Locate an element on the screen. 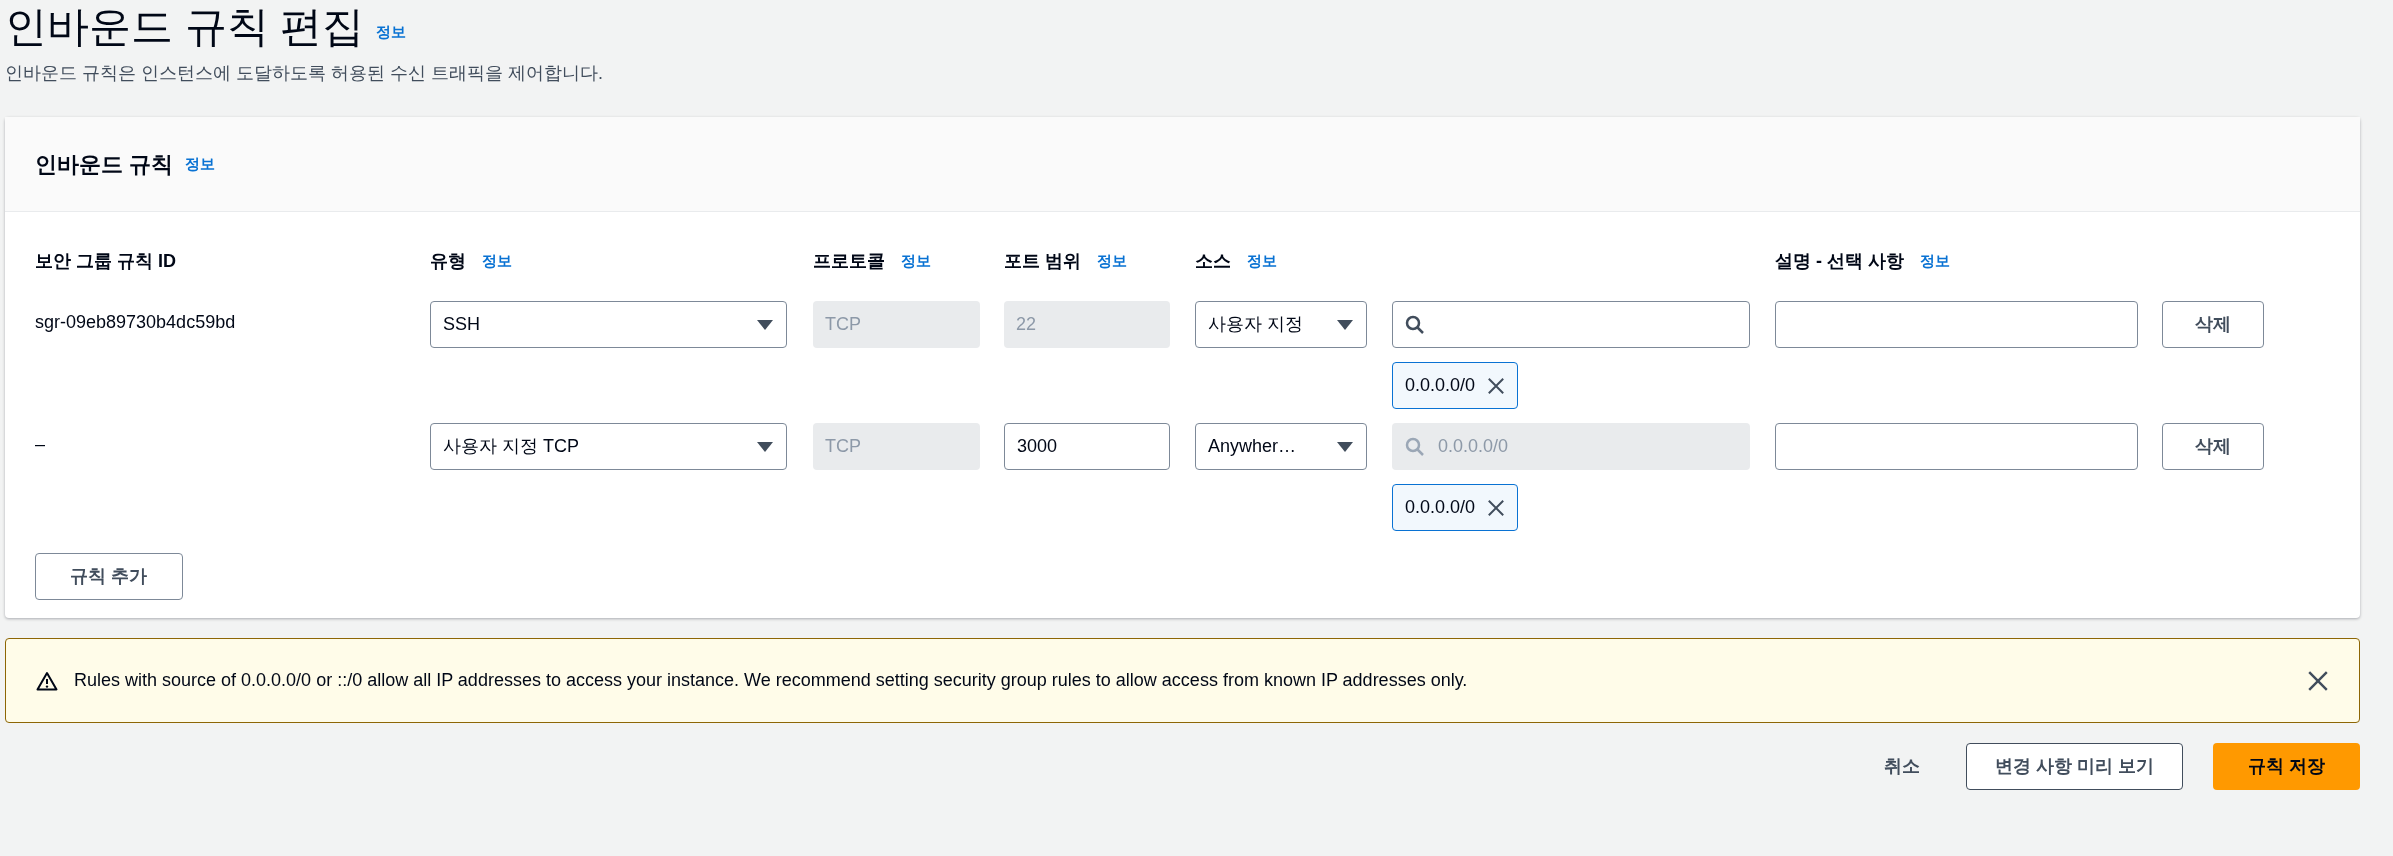 This screenshot has height=856, width=2393. warning-icon is located at coordinates (47, 680).